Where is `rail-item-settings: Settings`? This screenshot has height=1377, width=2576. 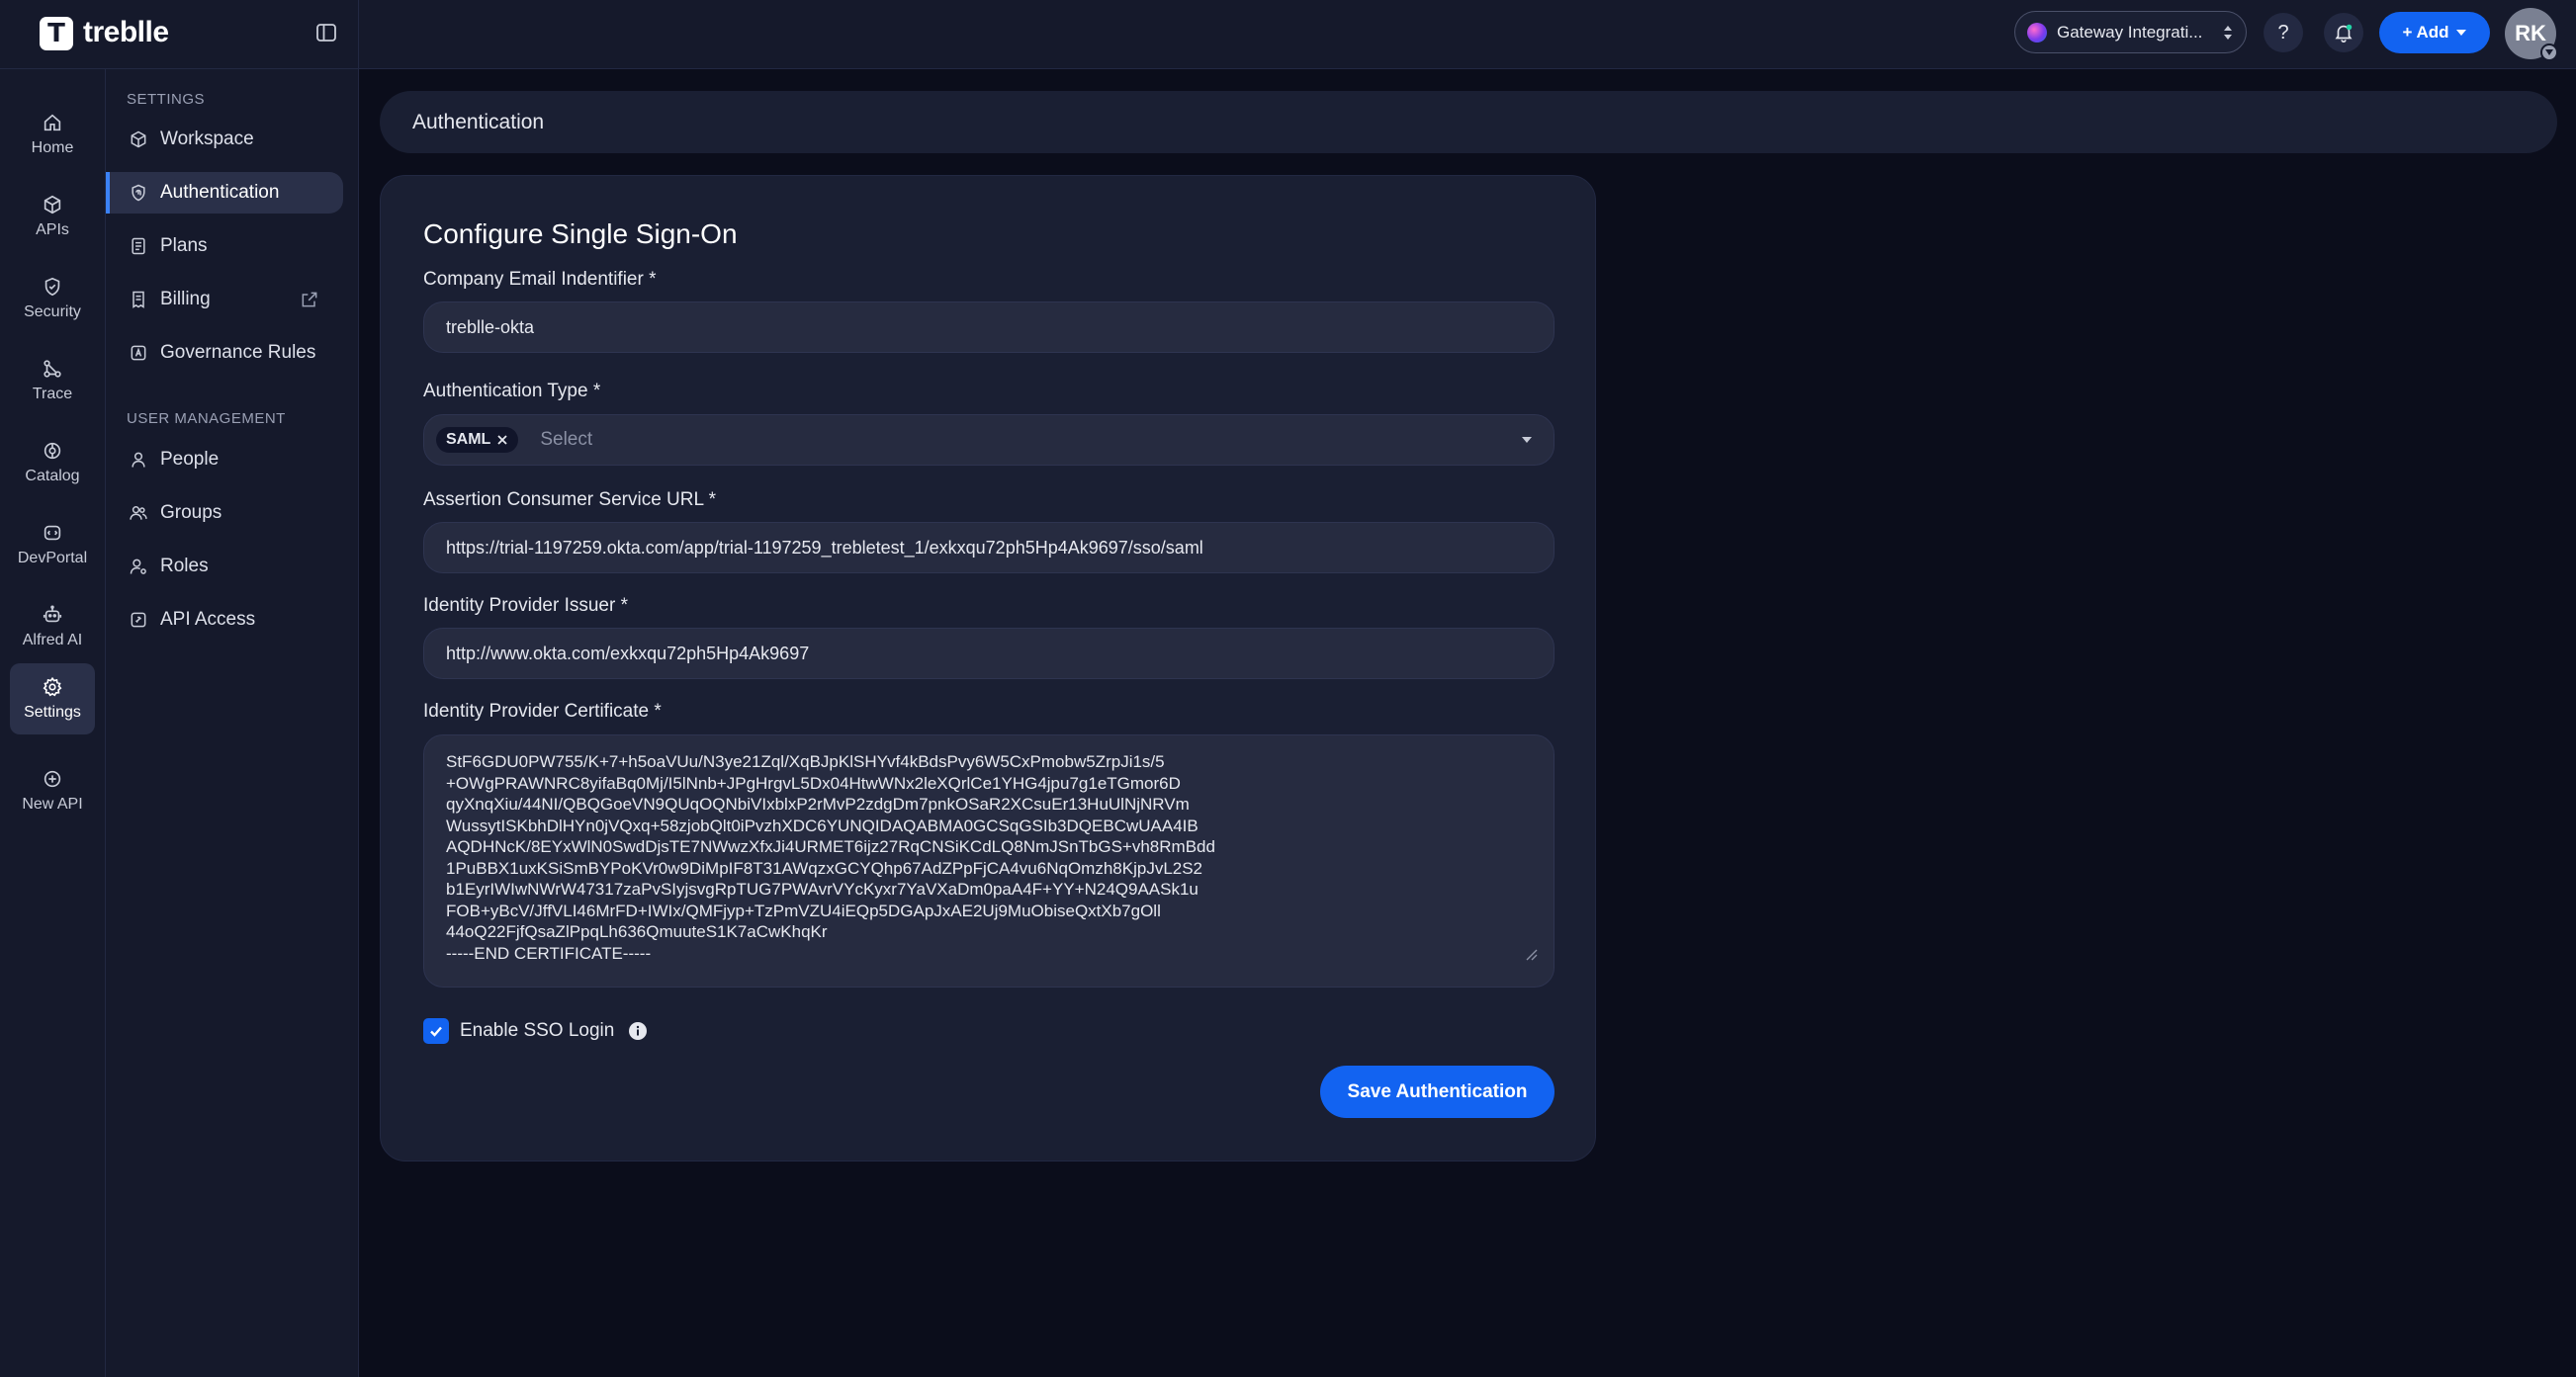
rail-item-settings: Settings is located at coordinates (52, 698).